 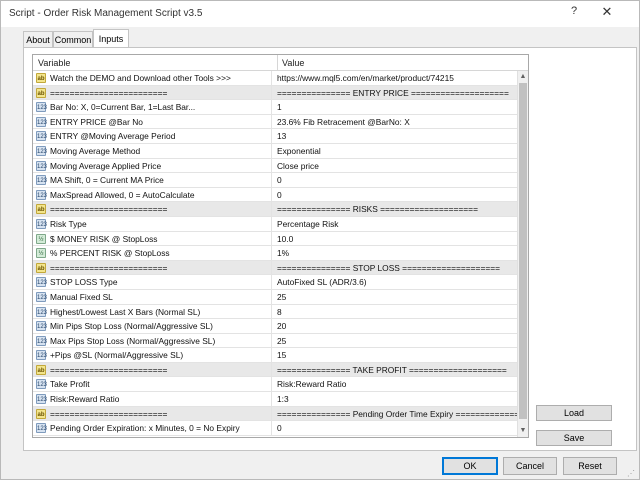 I want to click on input-row: ½ $ MONEY RISK @ StopLoss 10.0, so click(x=275, y=239).